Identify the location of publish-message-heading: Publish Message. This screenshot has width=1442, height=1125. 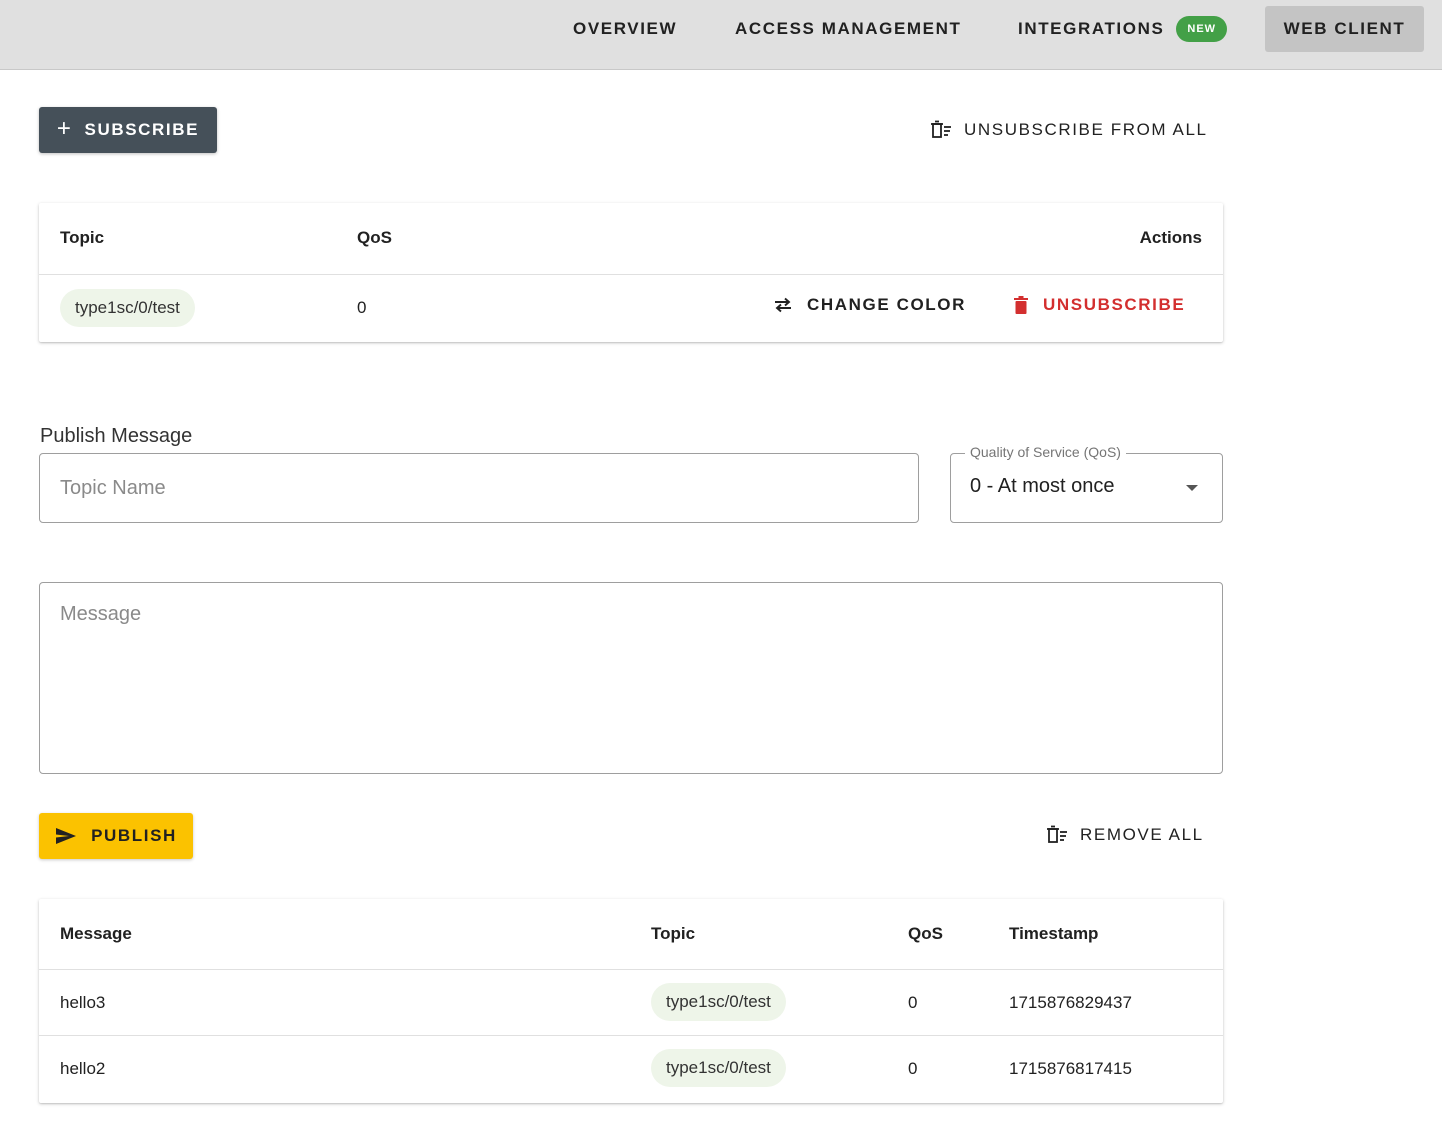
(116, 436).